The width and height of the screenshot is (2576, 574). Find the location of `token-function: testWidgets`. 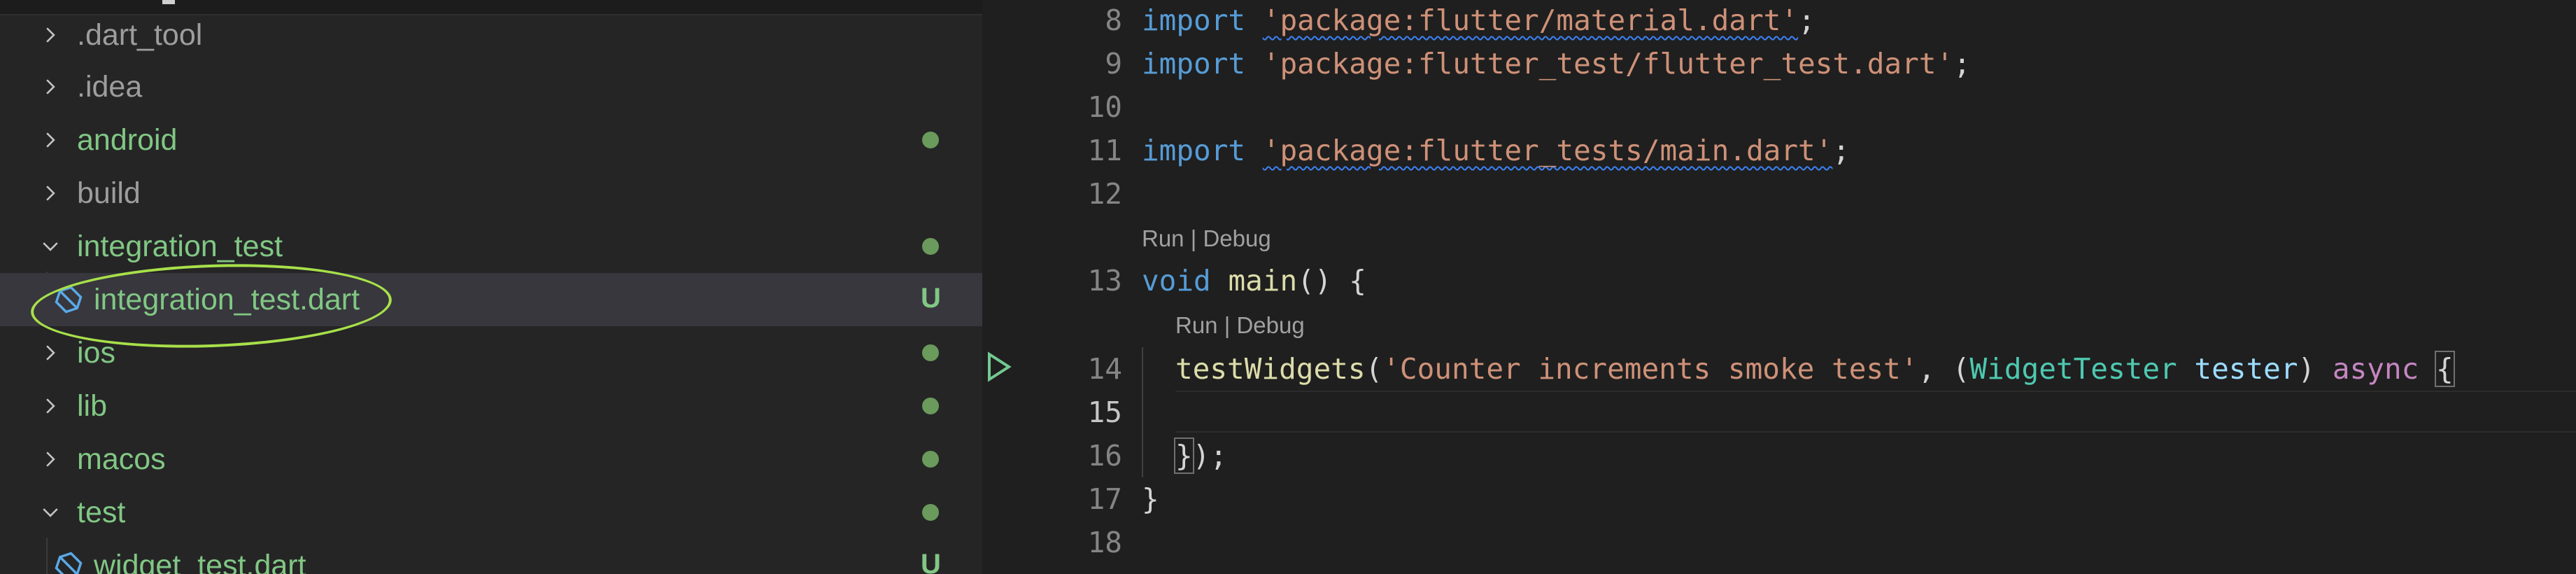

token-function: testWidgets is located at coordinates (1270, 369).